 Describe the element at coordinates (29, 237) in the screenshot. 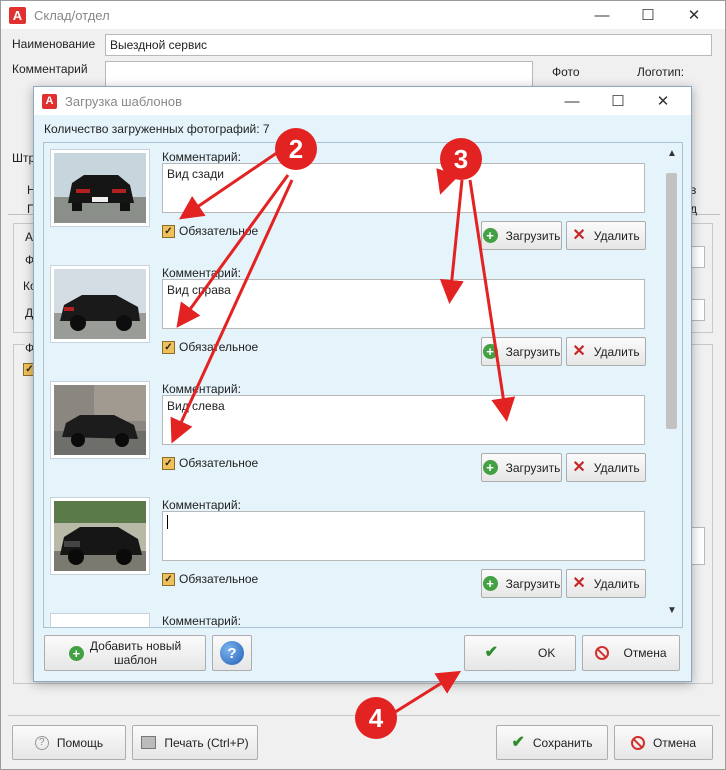

I see `bg-group-fragment: А` at that location.